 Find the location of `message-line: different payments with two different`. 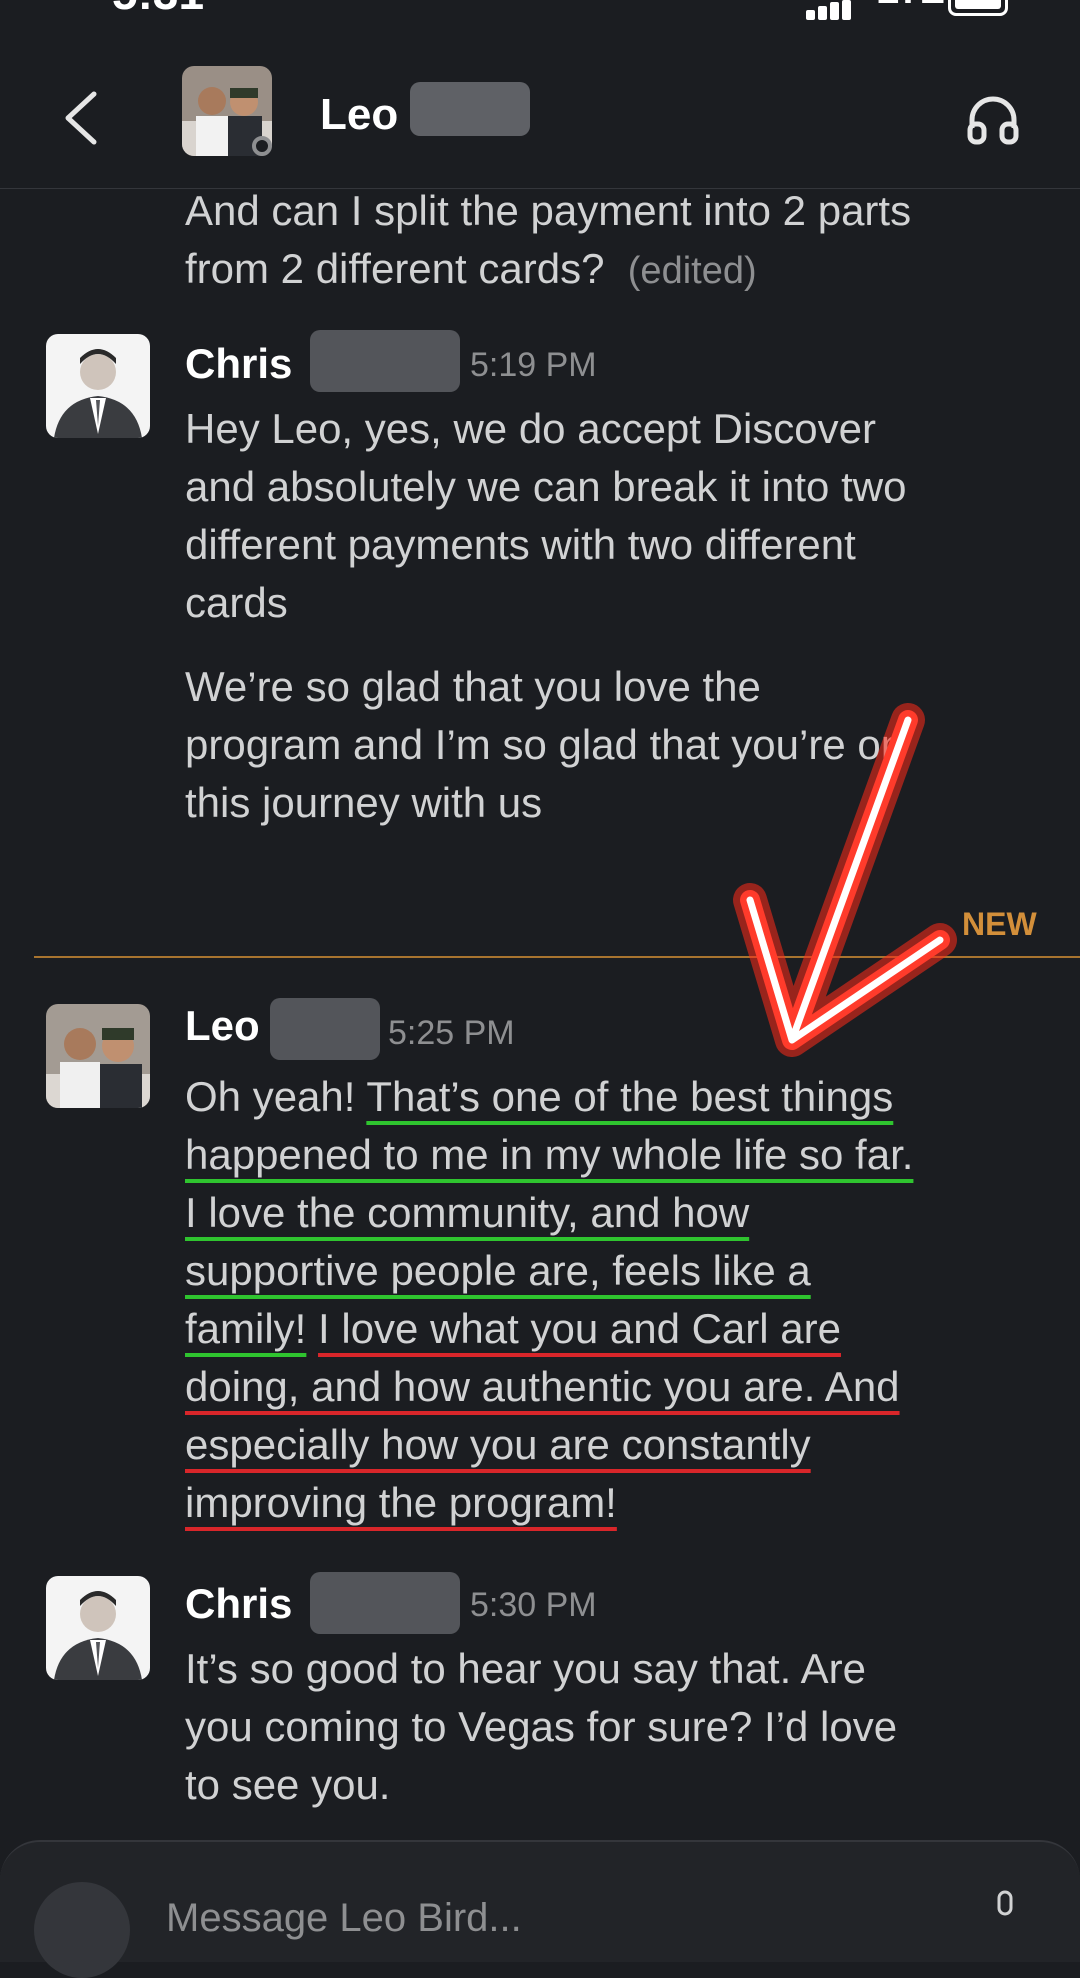

message-line: different payments with two different is located at coordinates (520, 544).